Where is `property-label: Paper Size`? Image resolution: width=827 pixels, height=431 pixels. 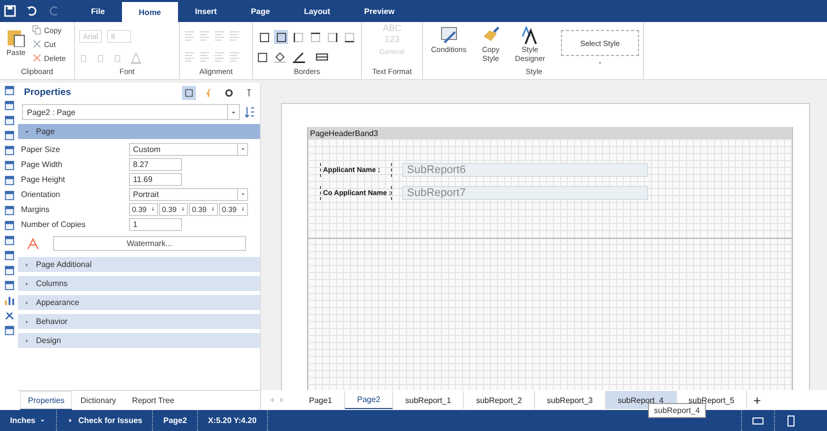
property-label: Paper Size is located at coordinates (41, 149).